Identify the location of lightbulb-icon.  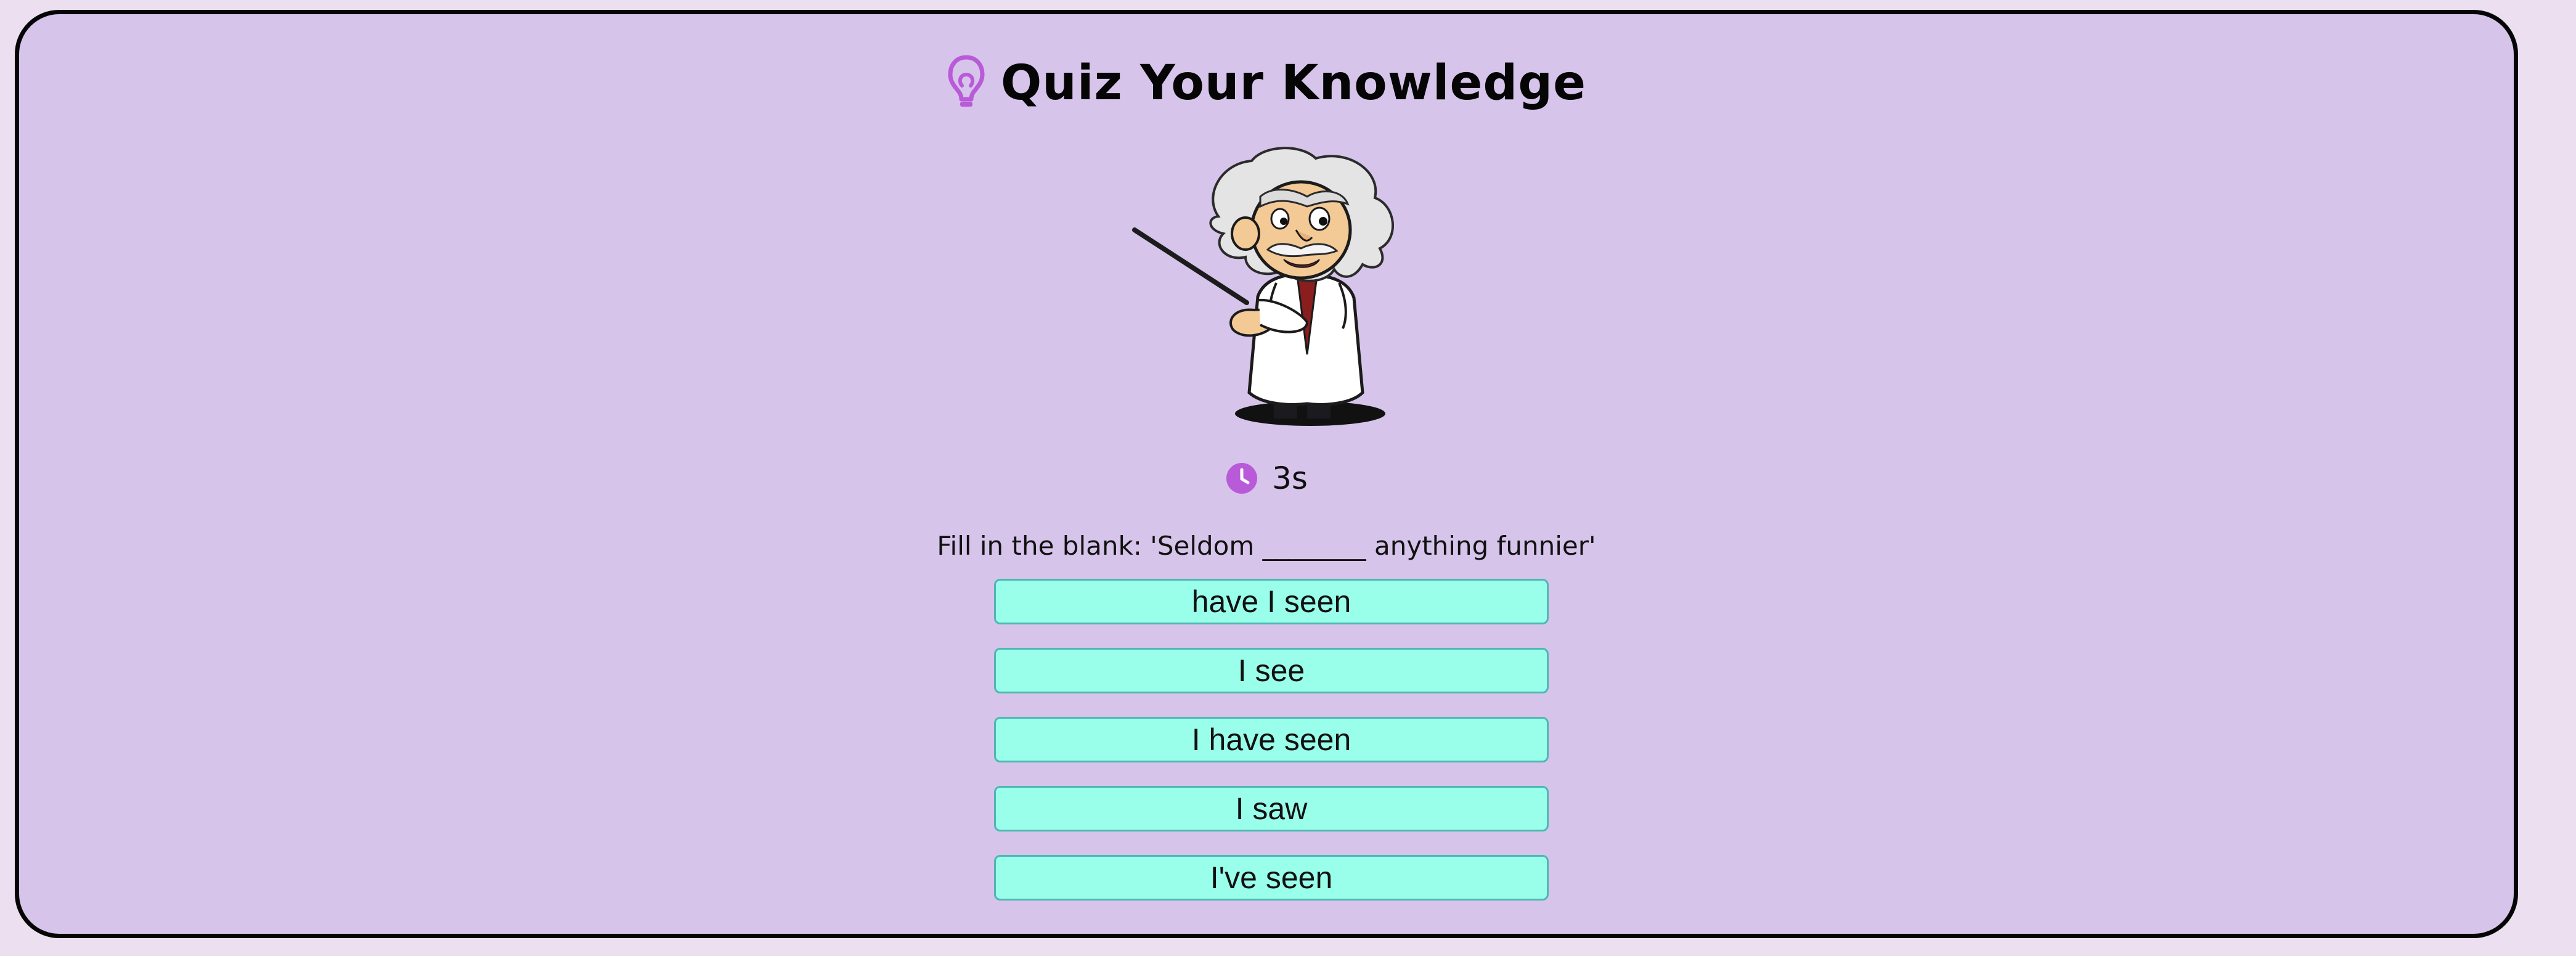
(967, 83).